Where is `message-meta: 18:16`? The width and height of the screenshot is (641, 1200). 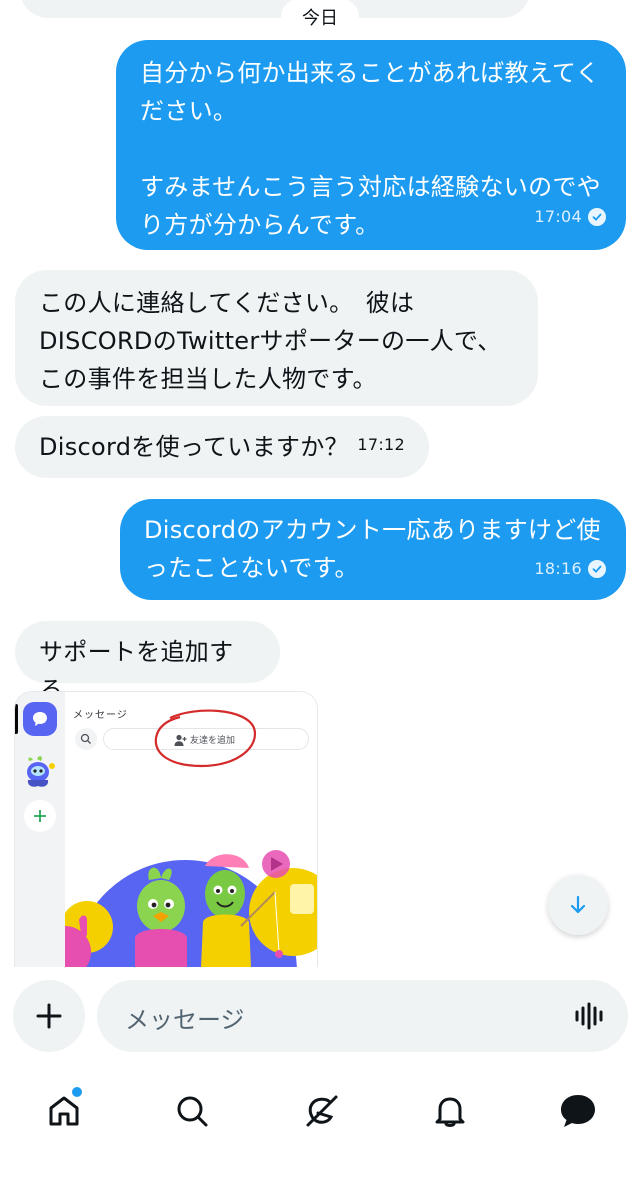 message-meta: 18:16 is located at coordinates (570, 569).